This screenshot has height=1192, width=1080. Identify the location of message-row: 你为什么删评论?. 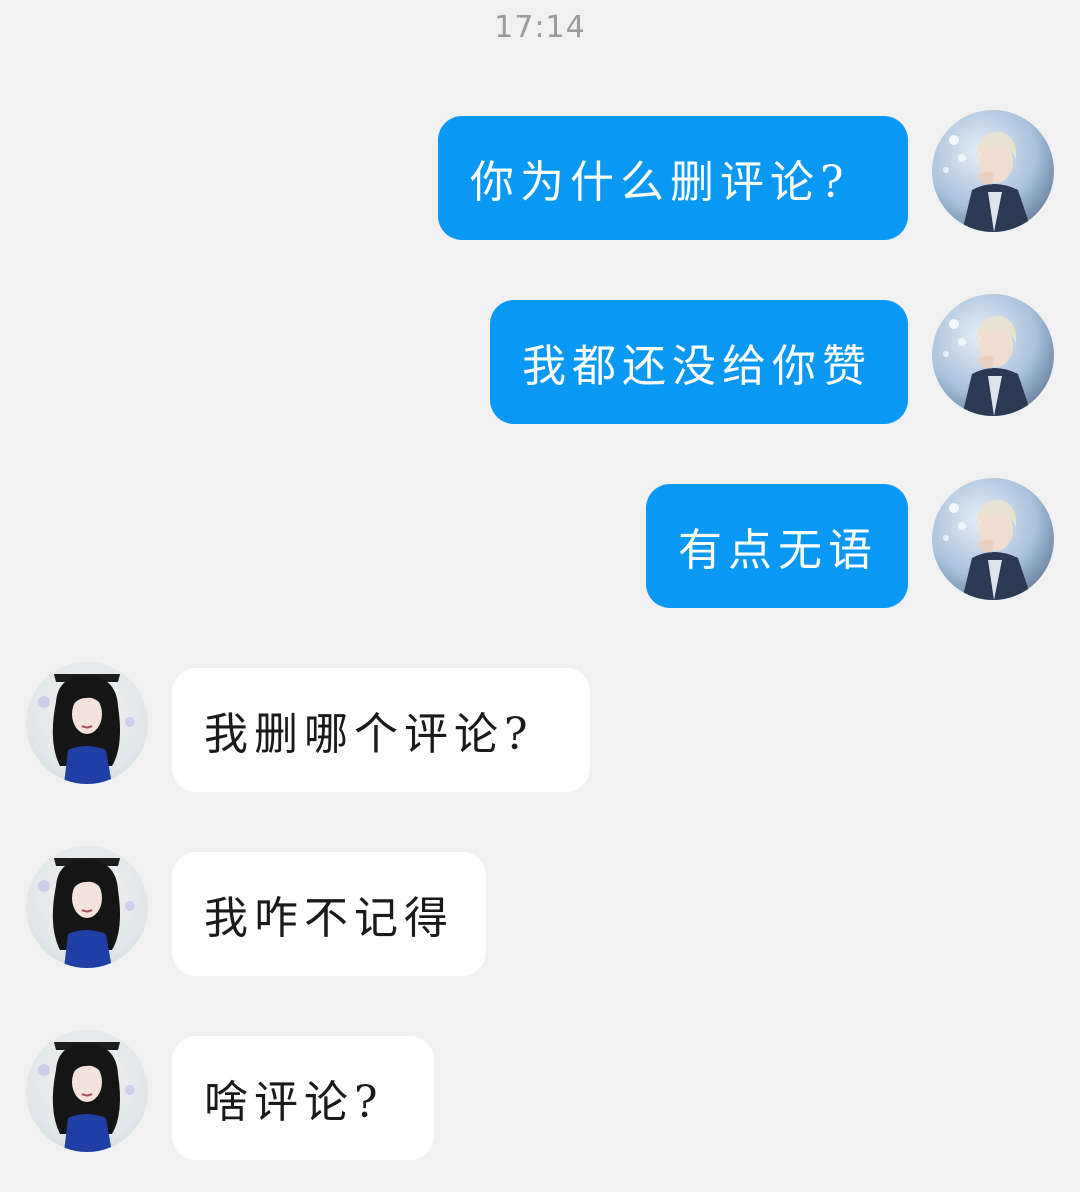
(540, 175).